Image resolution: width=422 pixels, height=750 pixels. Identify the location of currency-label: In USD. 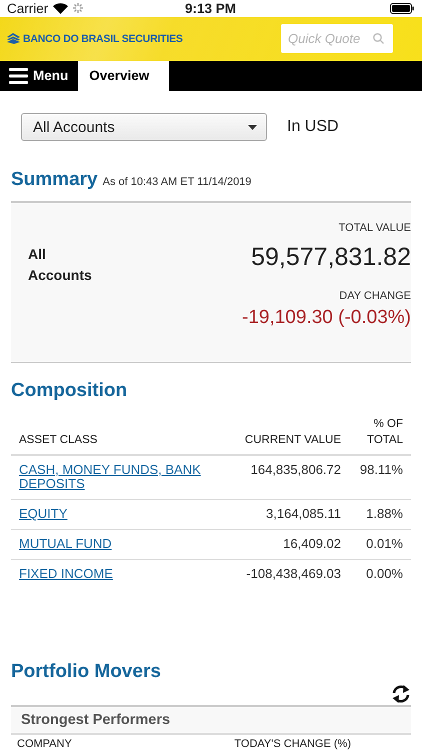
(313, 127).